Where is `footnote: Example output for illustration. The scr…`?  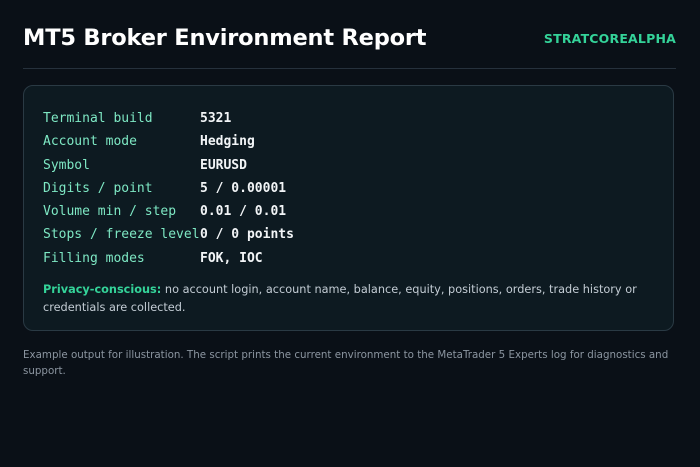
footnote: Example output for illustration. The scr… is located at coordinates (346, 363).